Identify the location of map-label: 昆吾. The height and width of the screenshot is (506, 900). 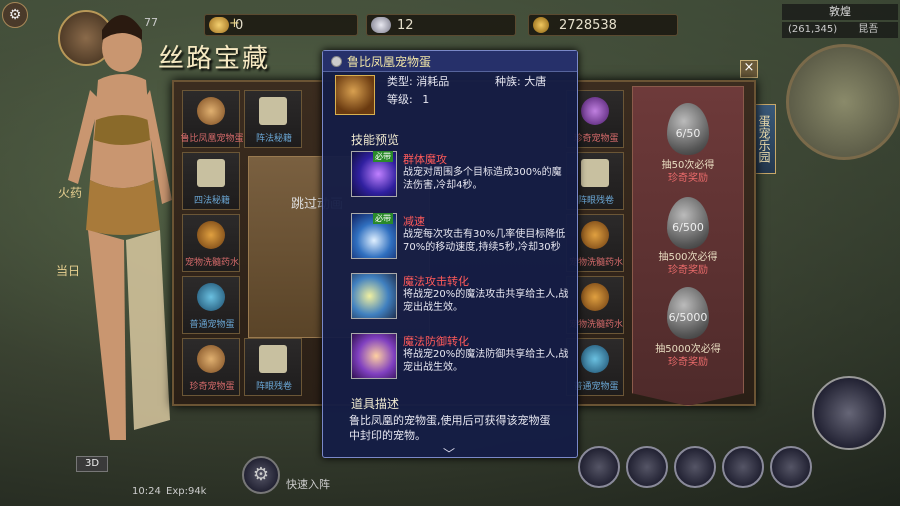
(868, 29).